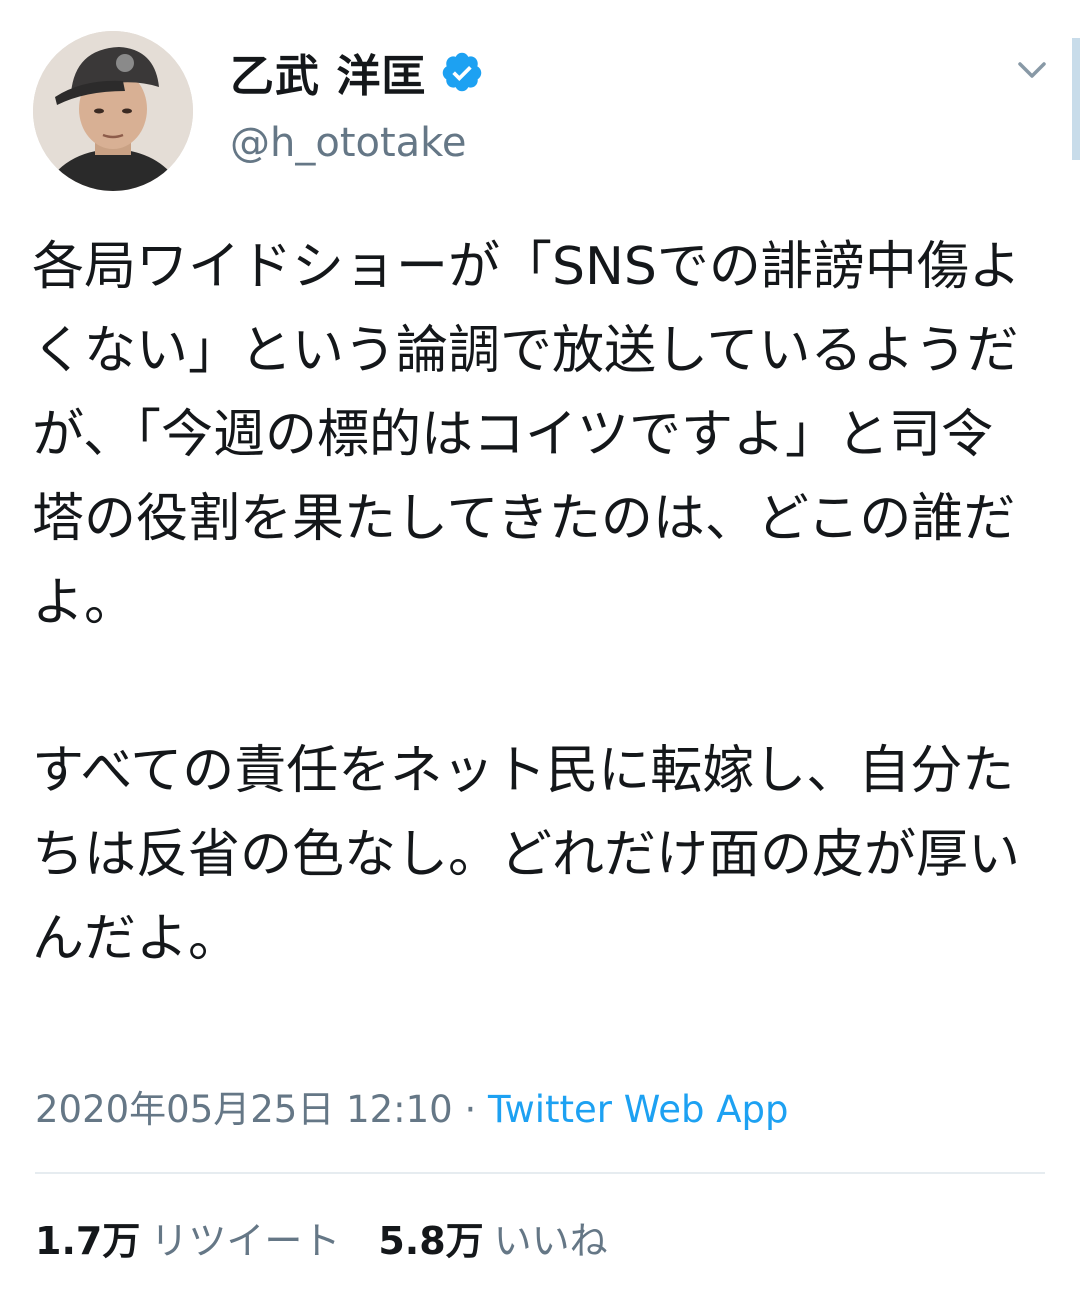  What do you see at coordinates (540, 1173) in the screenshot?
I see `divider` at bounding box center [540, 1173].